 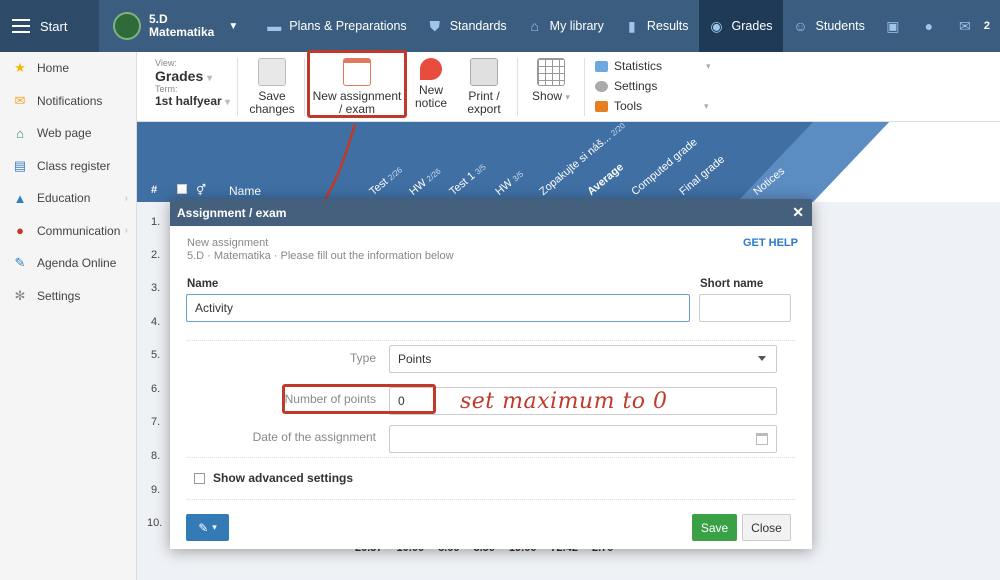 What do you see at coordinates (20, 231) in the screenshot?
I see `people-icon: ●` at bounding box center [20, 231].